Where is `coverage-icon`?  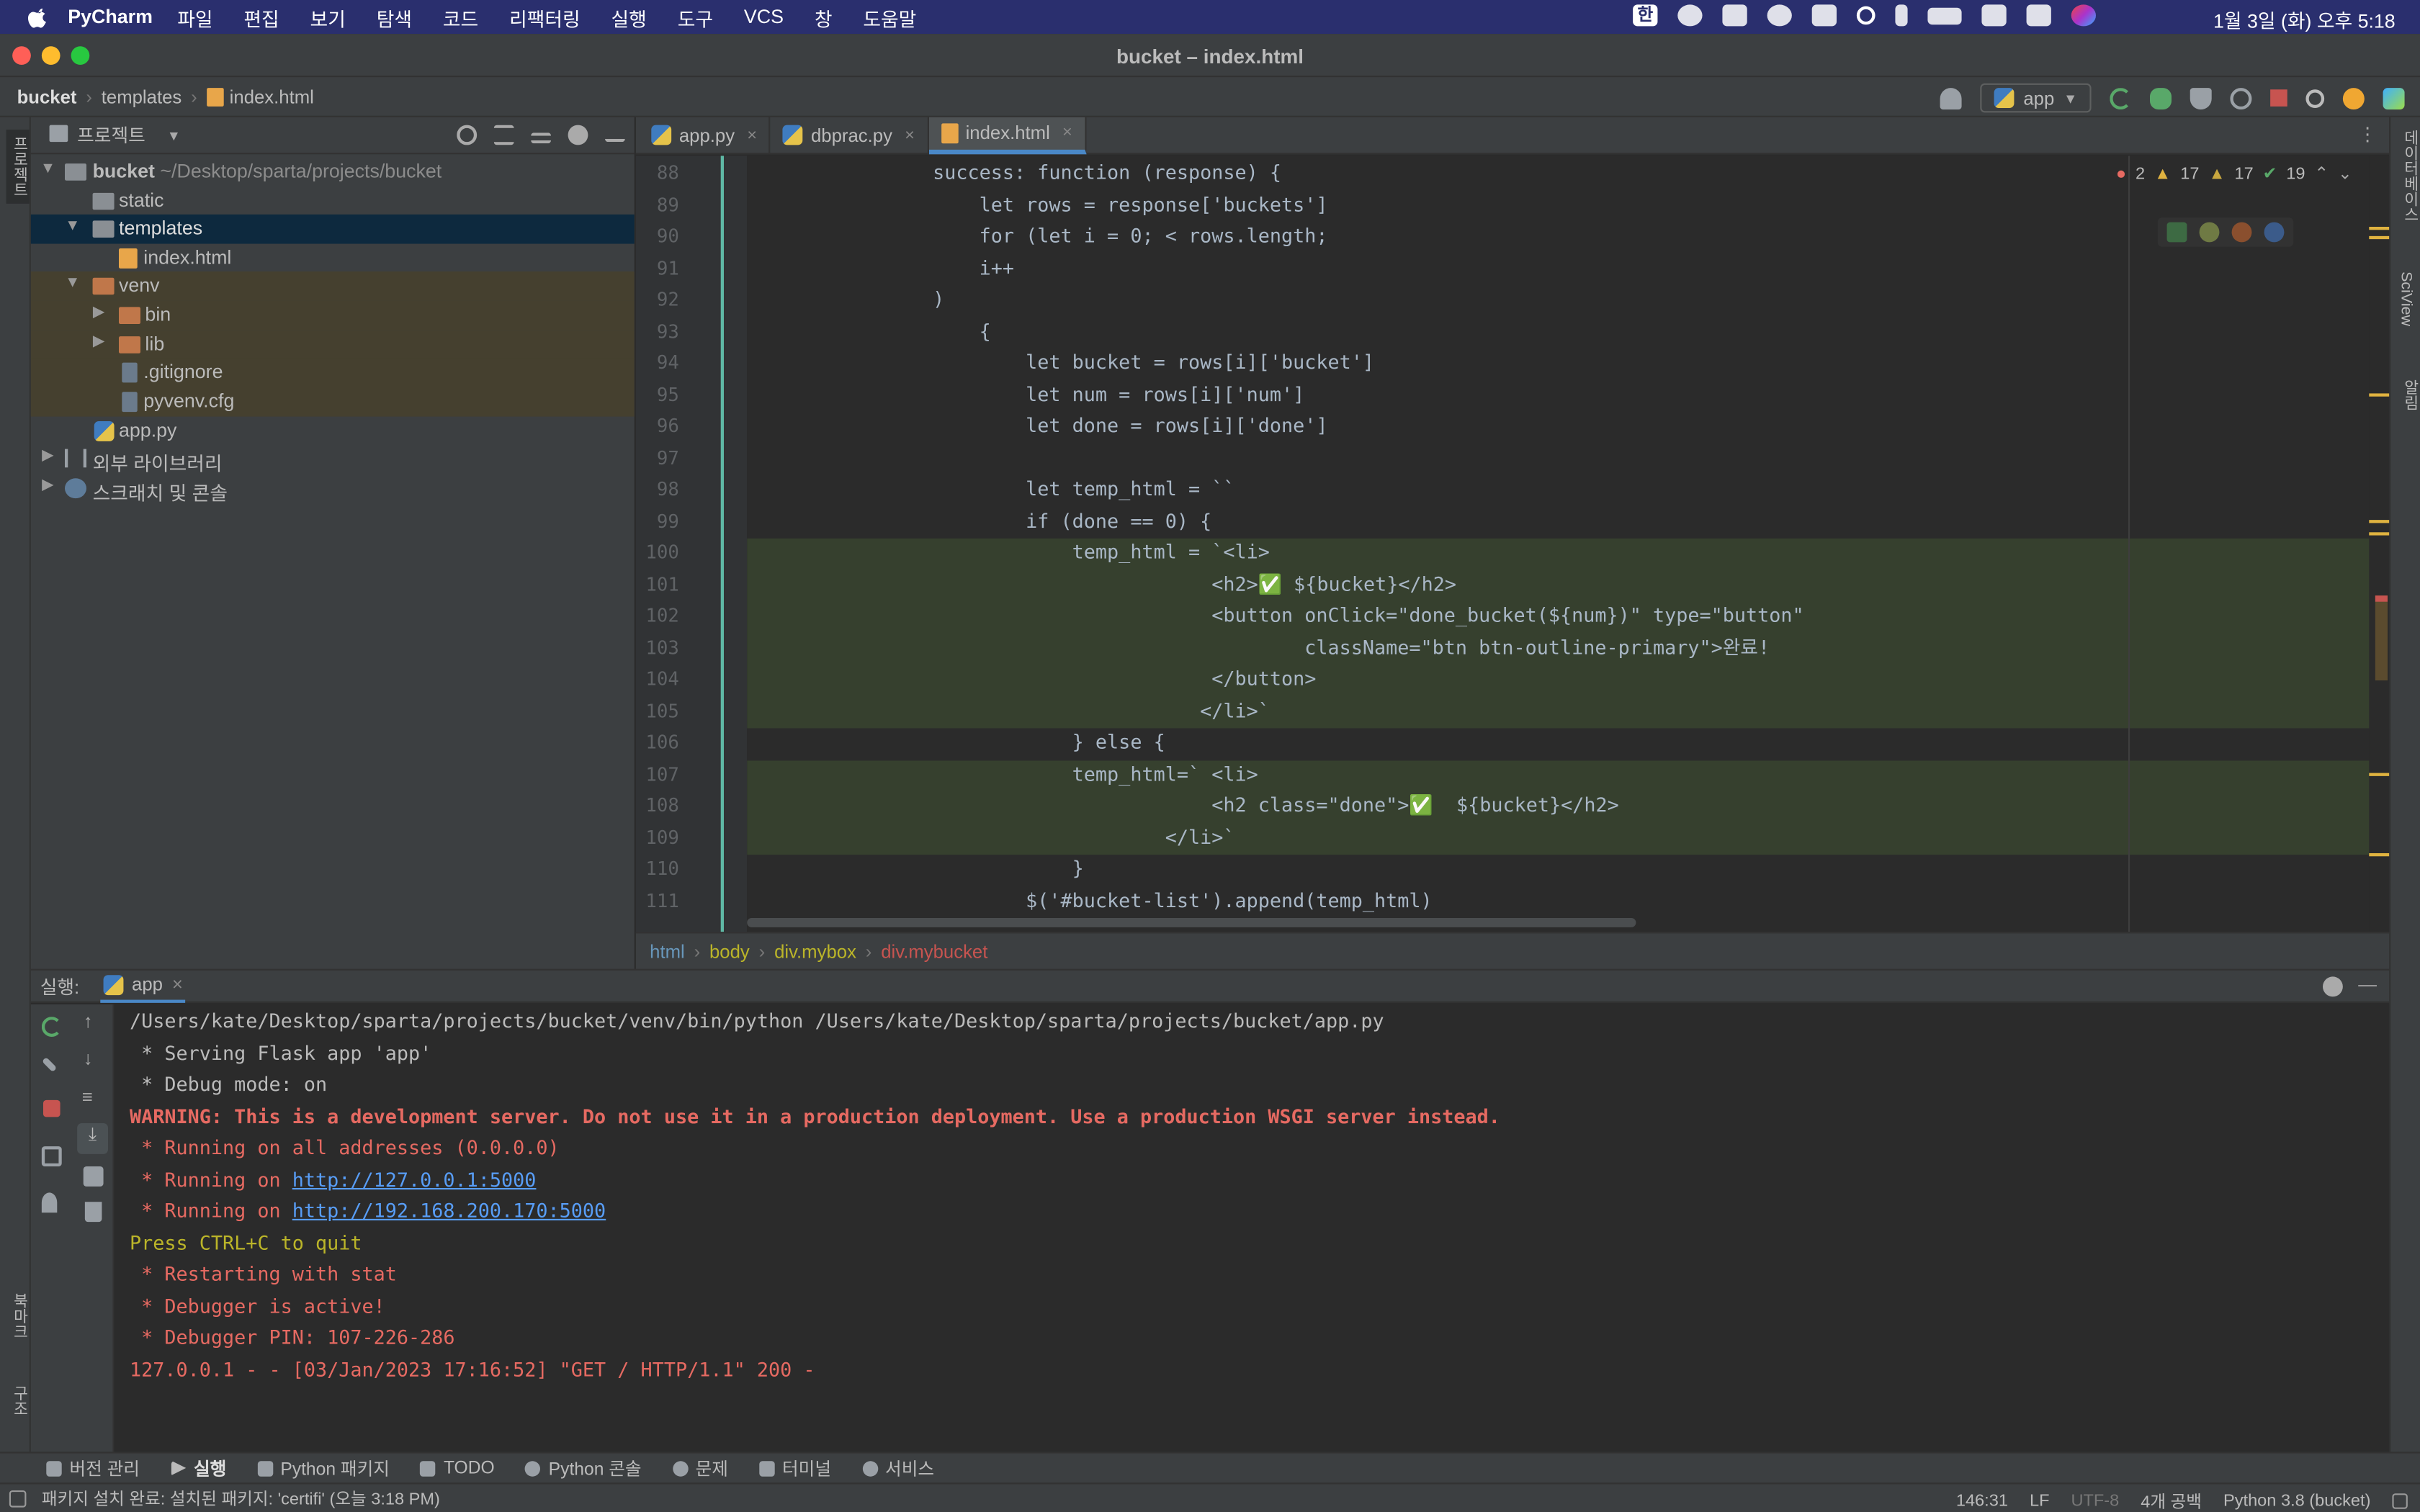 coverage-icon is located at coordinates (2201, 98).